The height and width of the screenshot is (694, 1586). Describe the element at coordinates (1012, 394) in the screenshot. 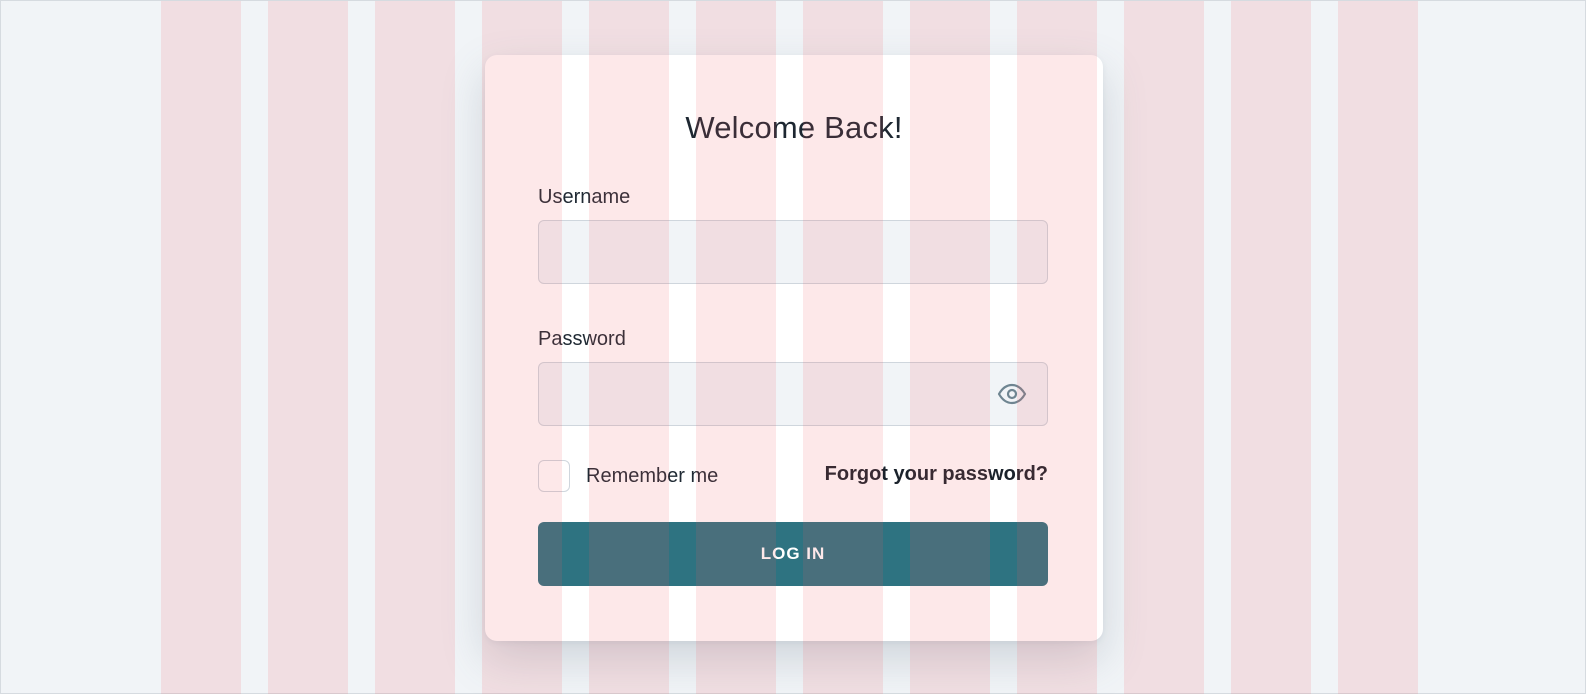

I see `eye-icon` at that location.